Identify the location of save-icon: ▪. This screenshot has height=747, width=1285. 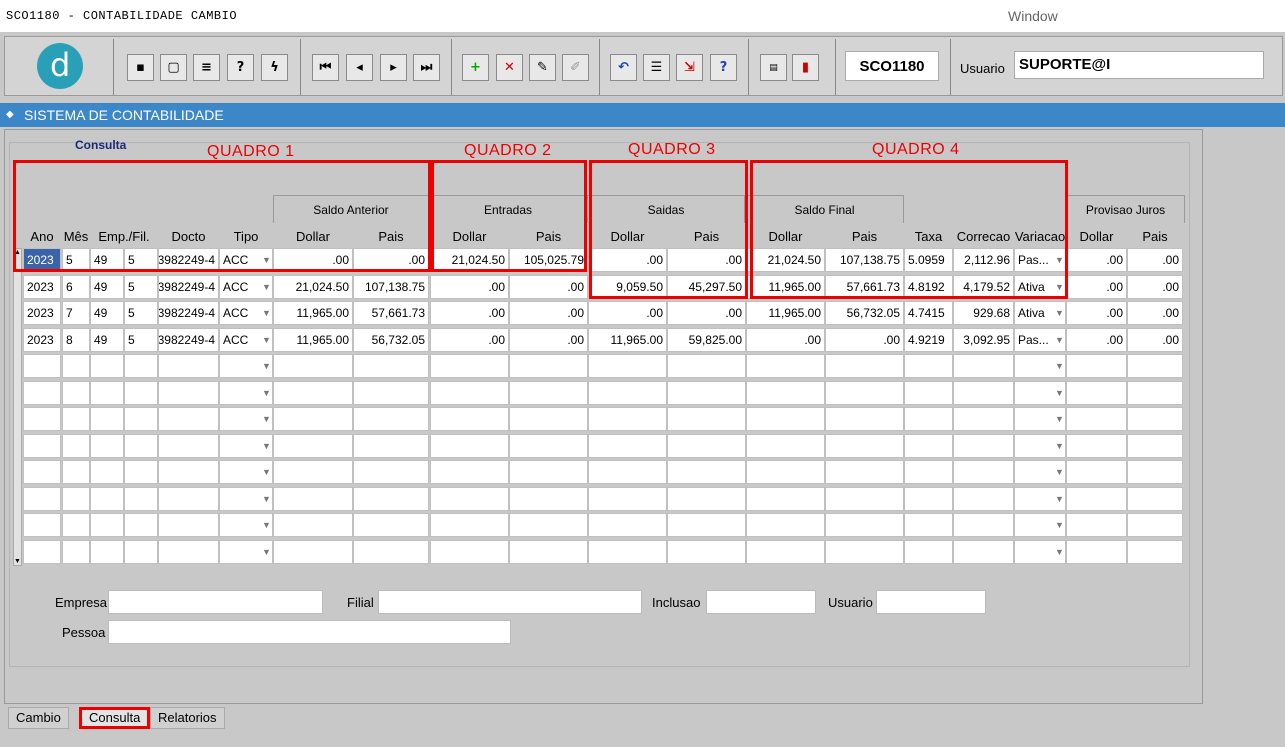
(140, 67).